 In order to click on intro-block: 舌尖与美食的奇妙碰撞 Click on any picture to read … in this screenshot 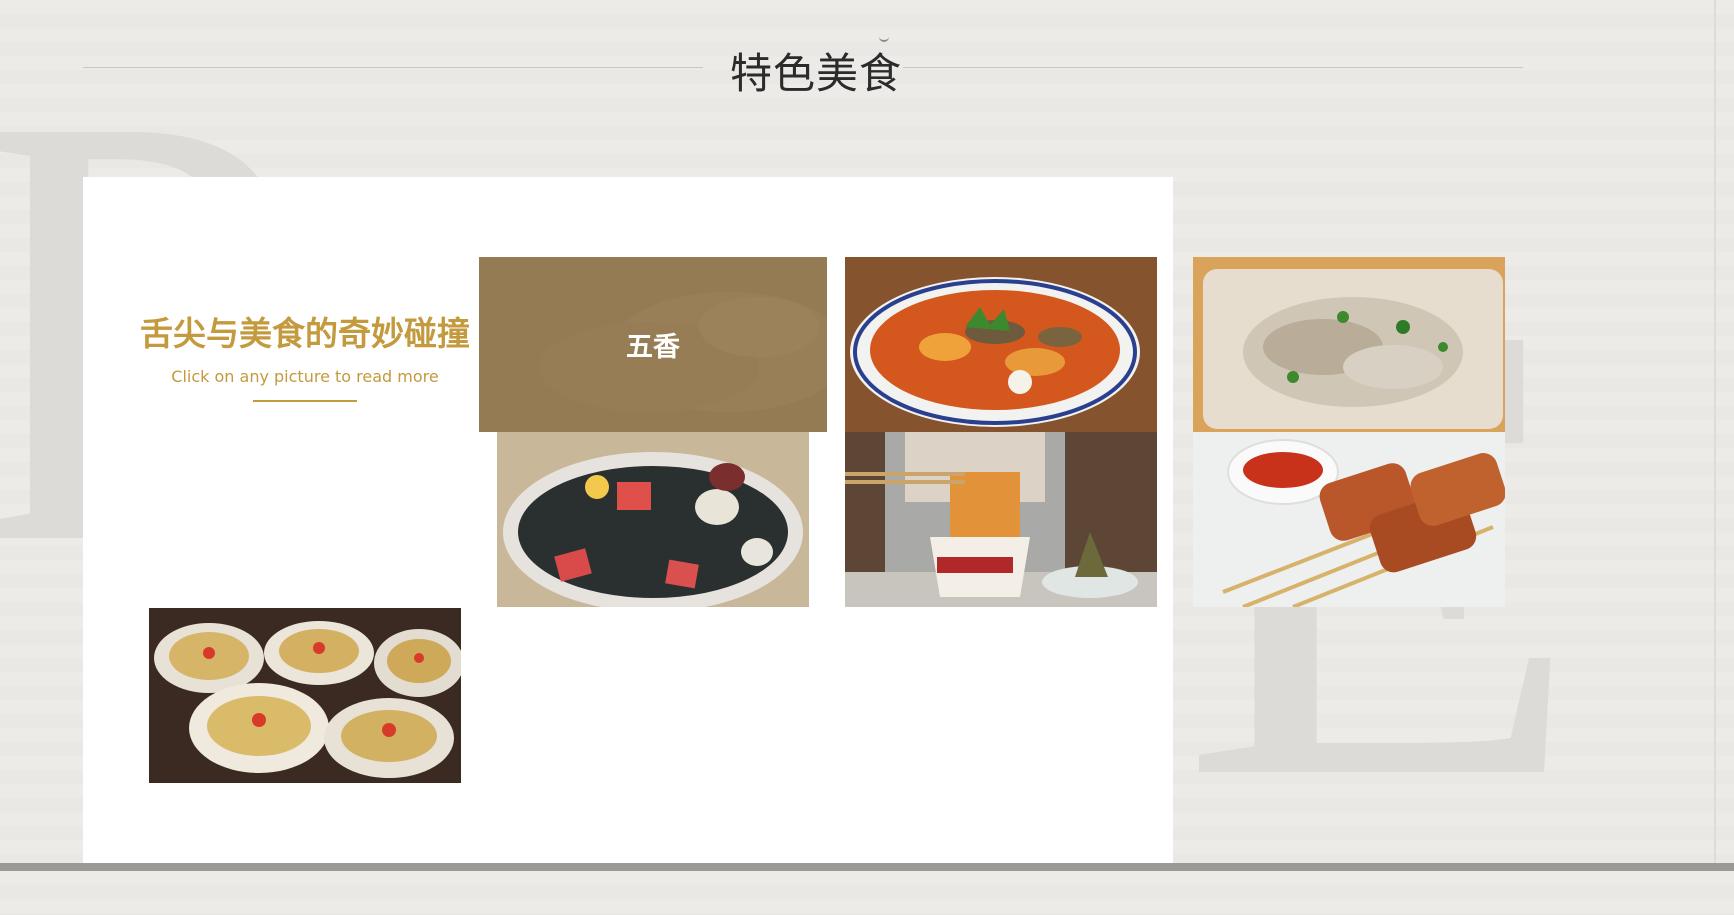, I will do `click(305, 356)`.